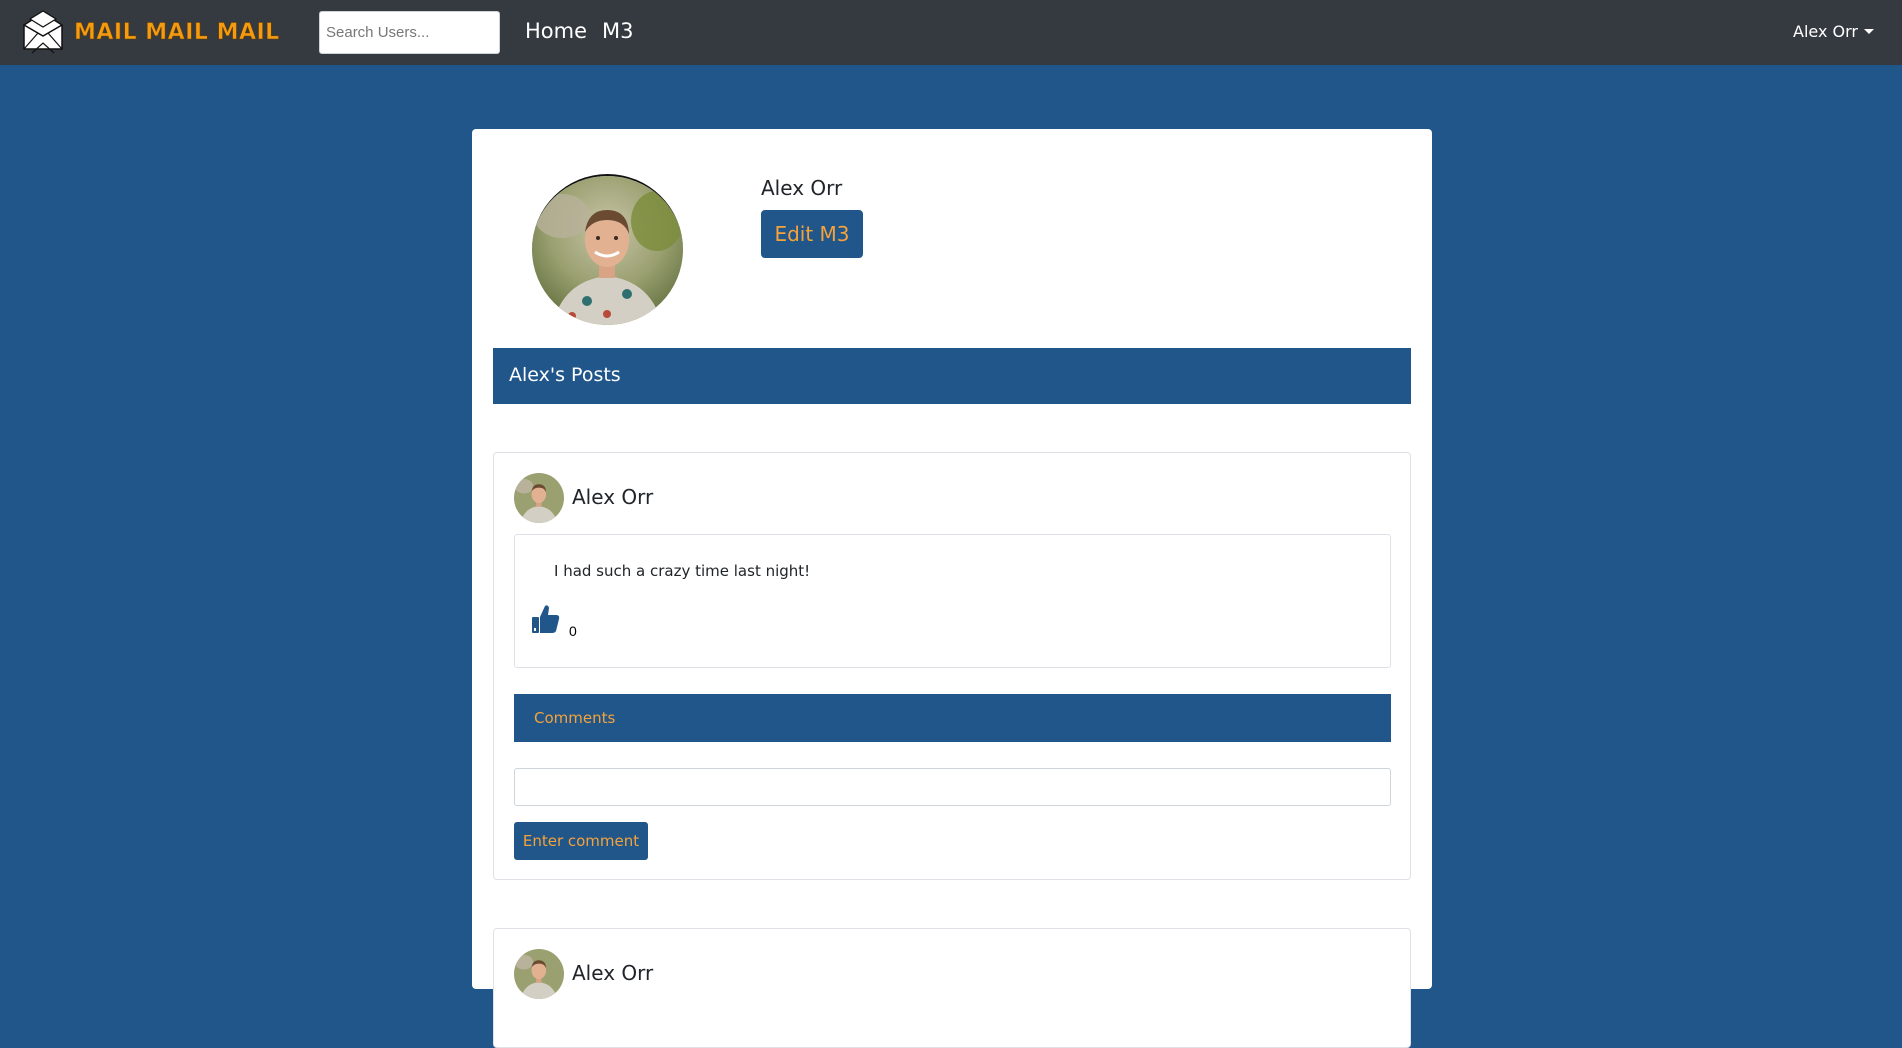  What do you see at coordinates (952, 601) in the screenshot?
I see `post-body: I had such a crazy time last night! 0` at bounding box center [952, 601].